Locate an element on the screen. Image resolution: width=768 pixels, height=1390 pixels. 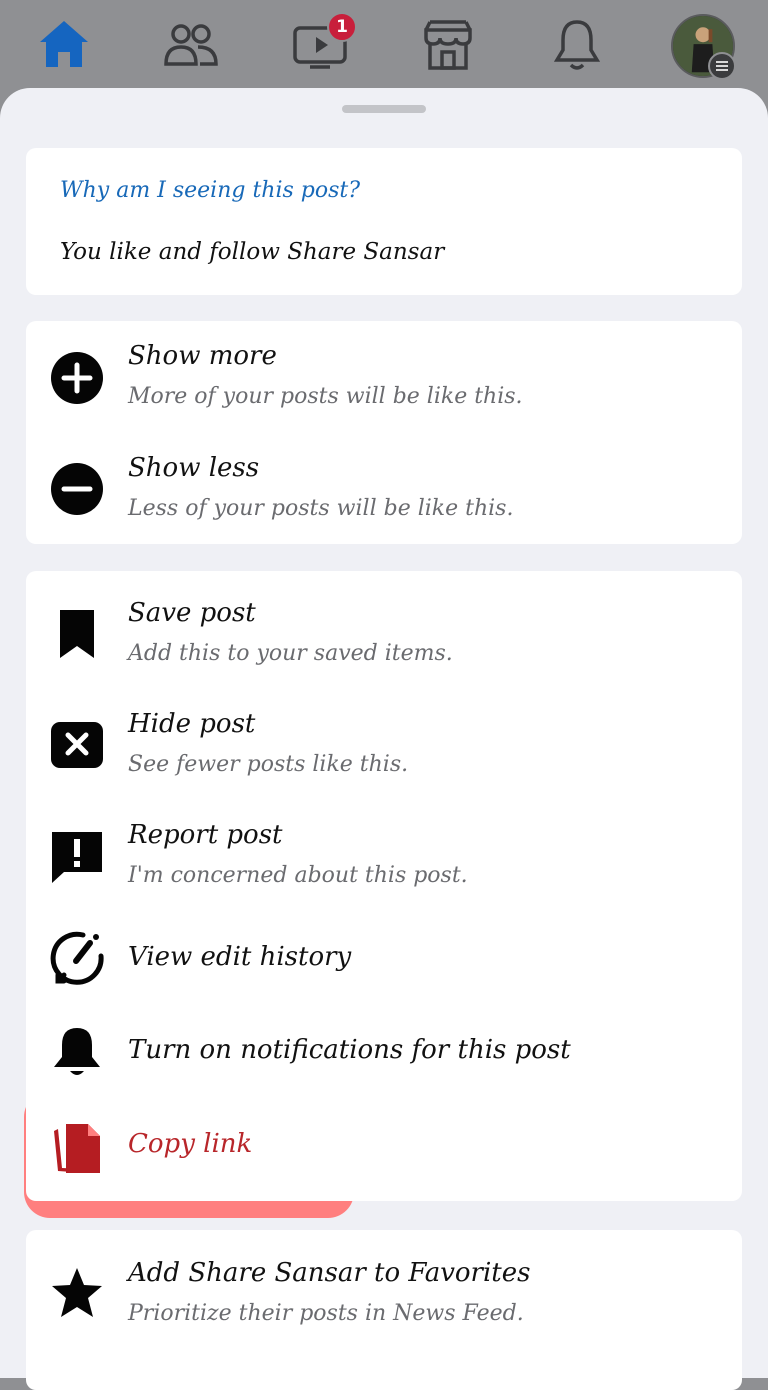
edit-history-icon is located at coordinates (77, 958).